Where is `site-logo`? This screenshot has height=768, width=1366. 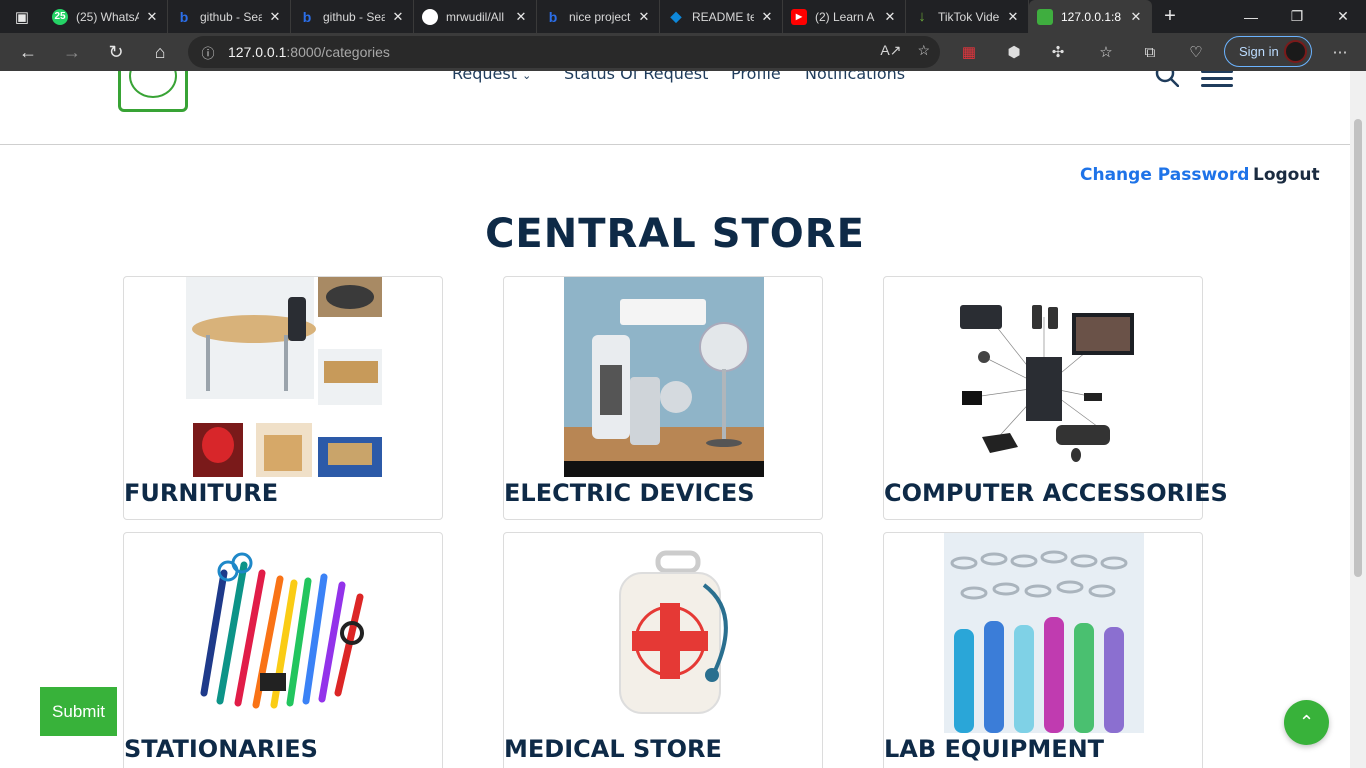
site-logo is located at coordinates (153, 91).